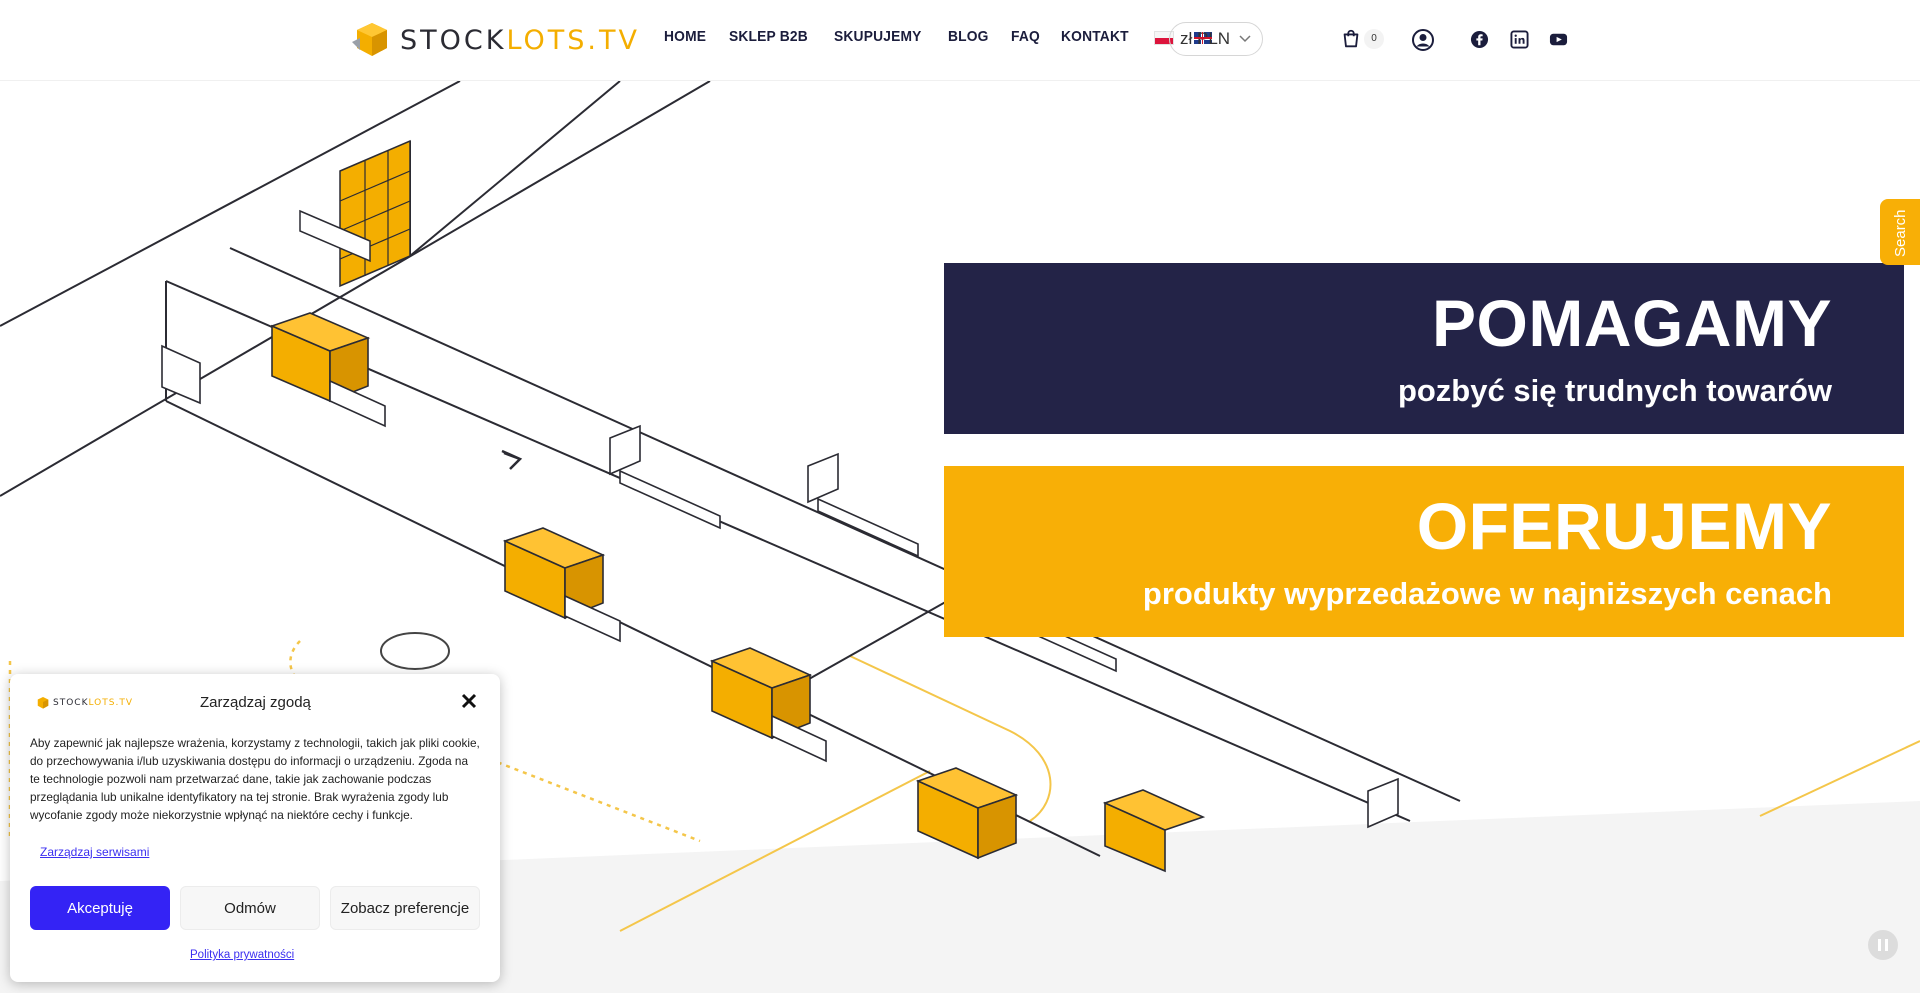 Image resolution: width=1920 pixels, height=993 pixels. Describe the element at coordinates (100, 908) in the screenshot. I see `accept-button: Akceptuję` at that location.